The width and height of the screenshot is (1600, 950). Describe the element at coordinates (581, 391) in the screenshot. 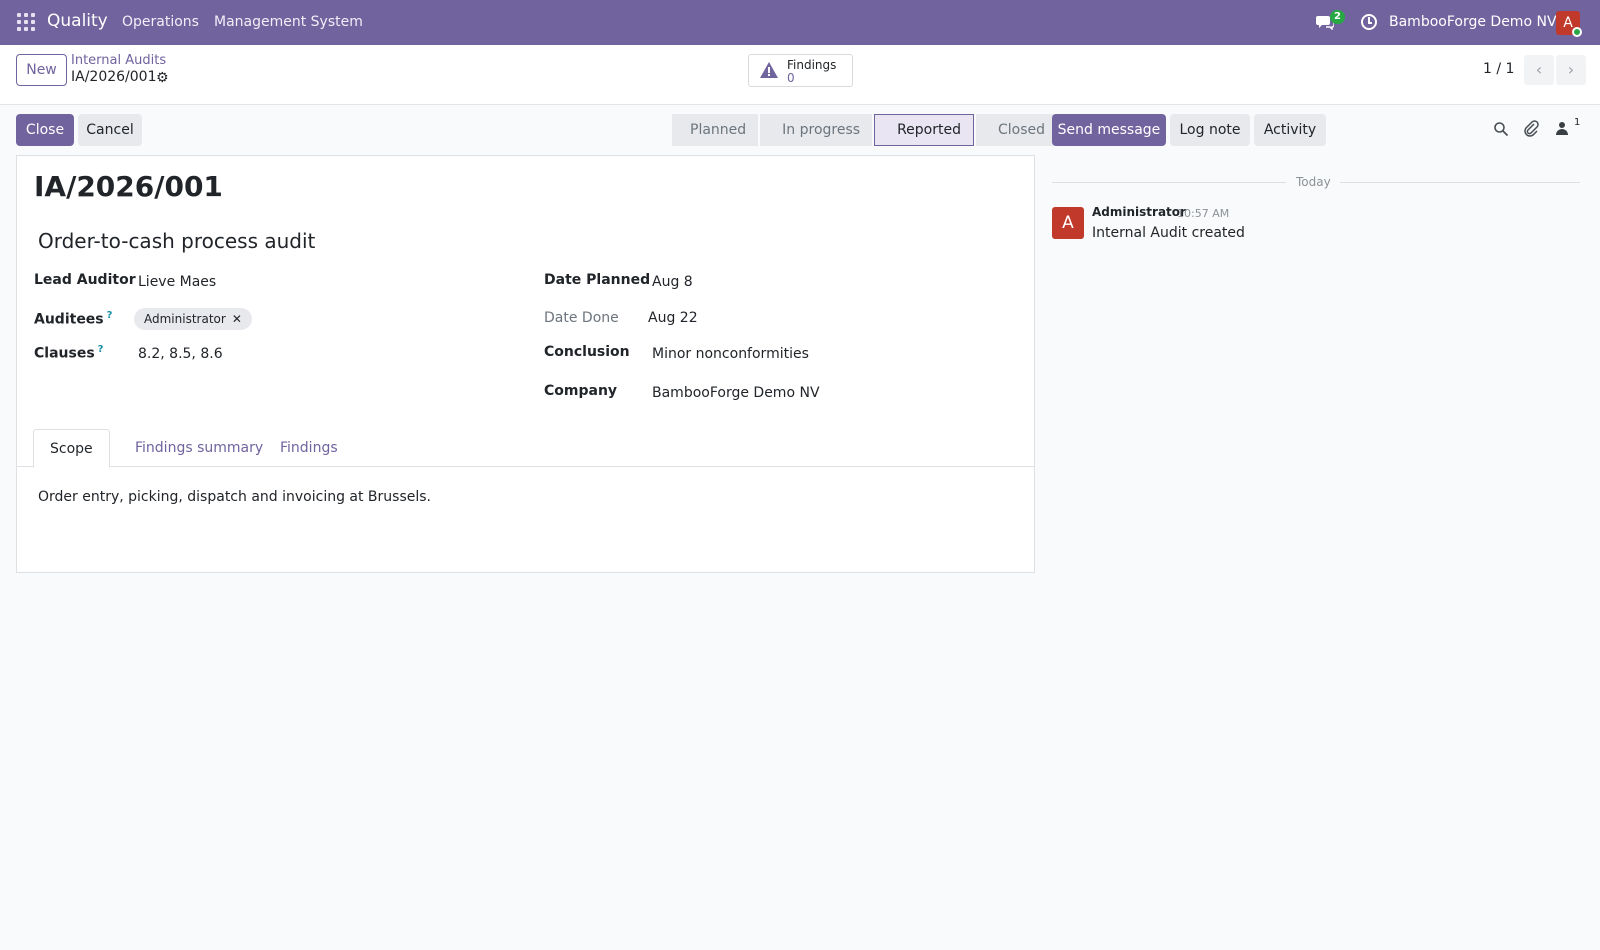

I see `company-label: Company` at that location.